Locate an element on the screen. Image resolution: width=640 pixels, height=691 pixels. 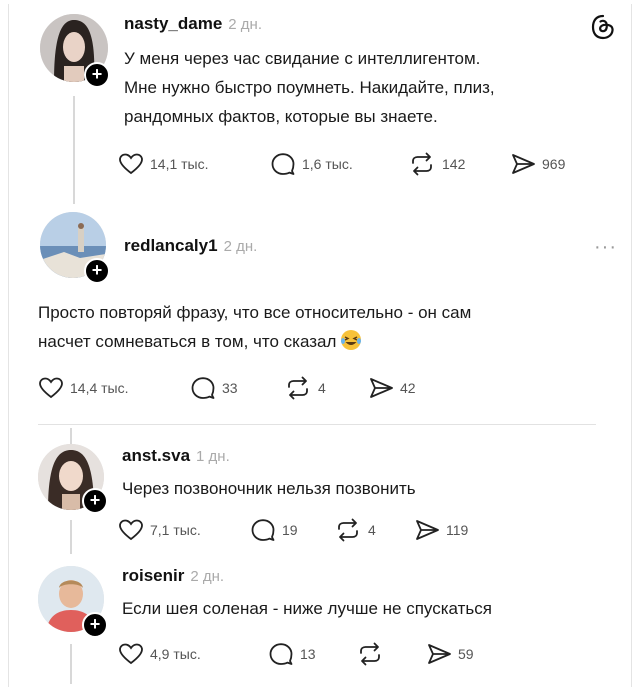
like-button: 7,1 тыс. is located at coordinates (159, 530).